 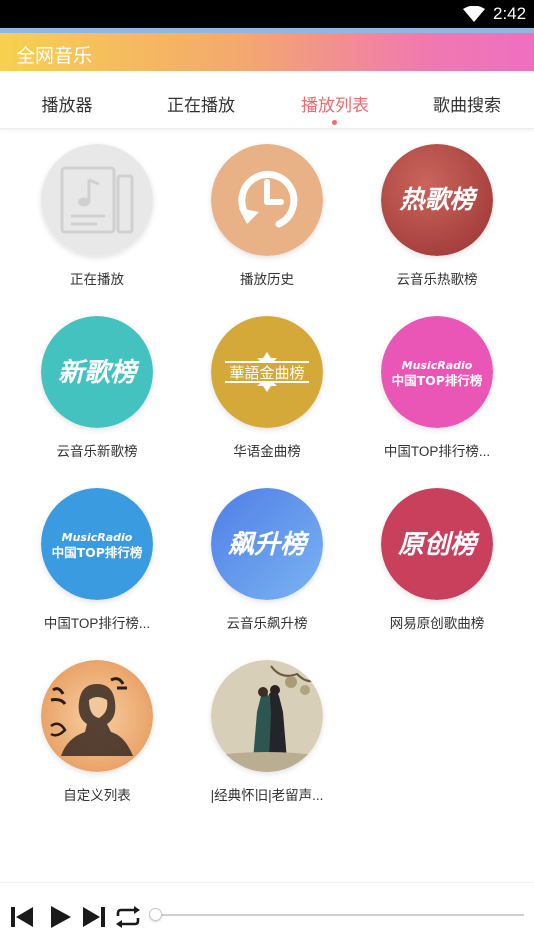 I want to click on new-chart-cover: 新歌榜, so click(x=97, y=372).